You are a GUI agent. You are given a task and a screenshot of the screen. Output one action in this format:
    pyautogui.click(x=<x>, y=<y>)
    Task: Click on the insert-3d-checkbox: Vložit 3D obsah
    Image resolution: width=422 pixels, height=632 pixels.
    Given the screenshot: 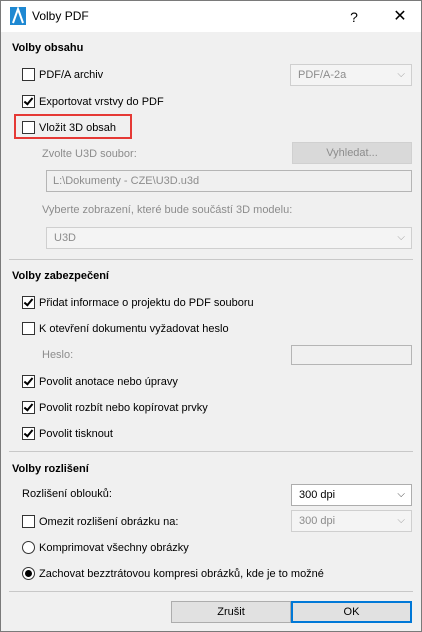 What is the action you would take?
    pyautogui.click(x=69, y=127)
    